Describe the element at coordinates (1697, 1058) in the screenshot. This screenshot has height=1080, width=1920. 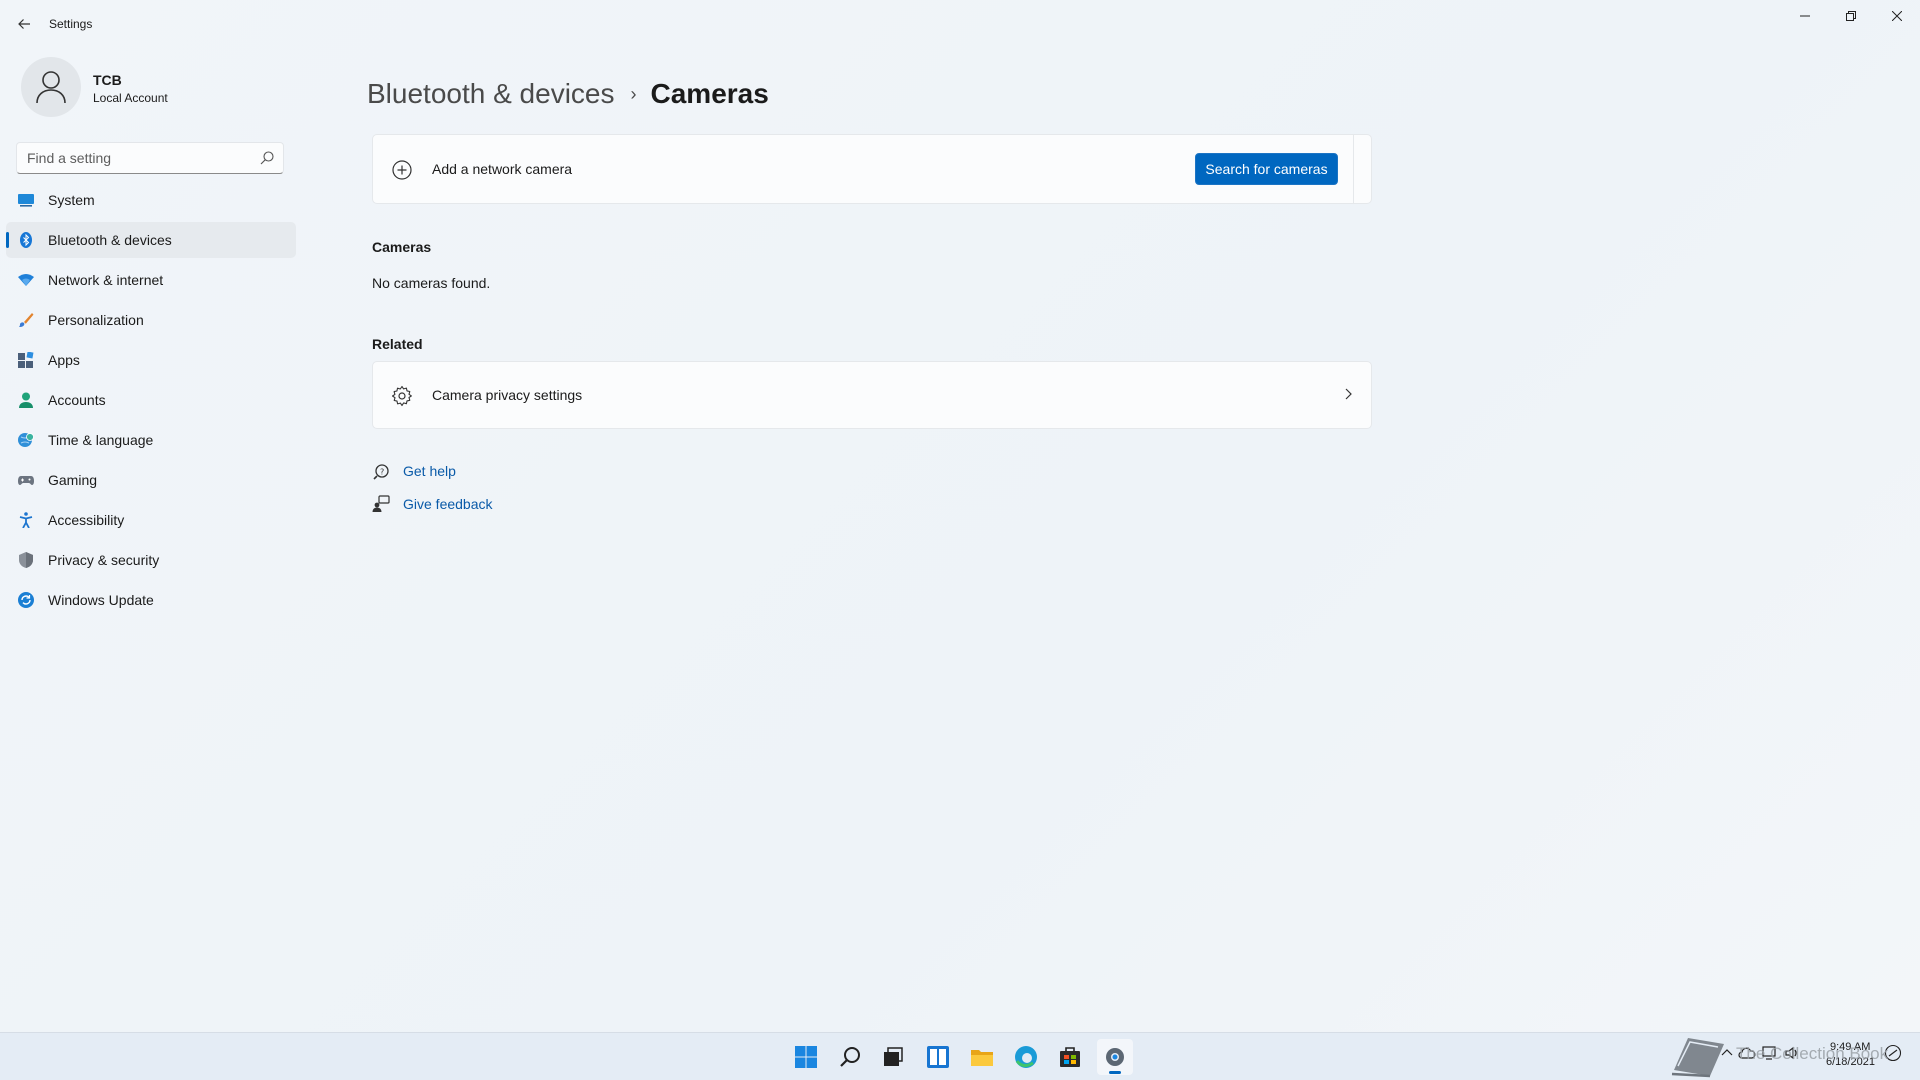
I see `book-logo-icon` at that location.